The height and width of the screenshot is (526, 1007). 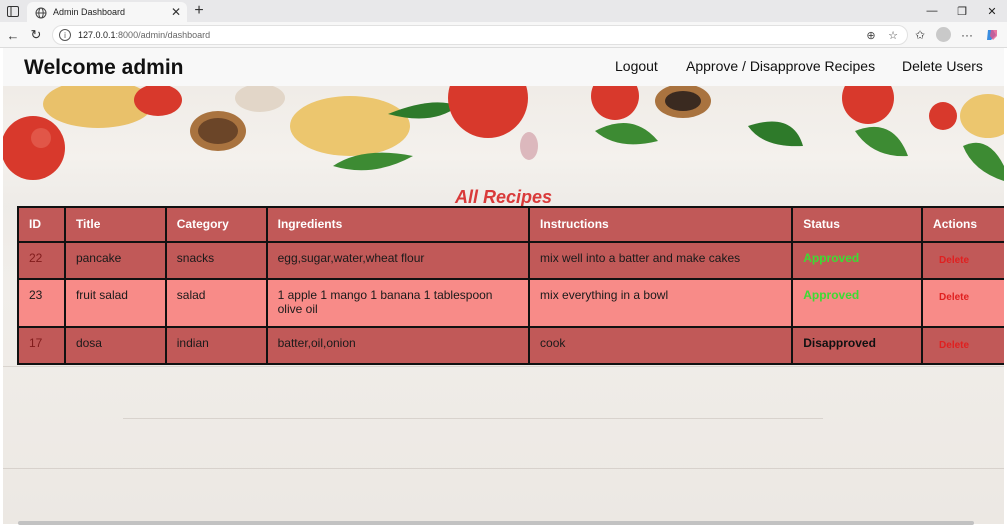 I want to click on cell-id: 17, so click(x=41, y=345).